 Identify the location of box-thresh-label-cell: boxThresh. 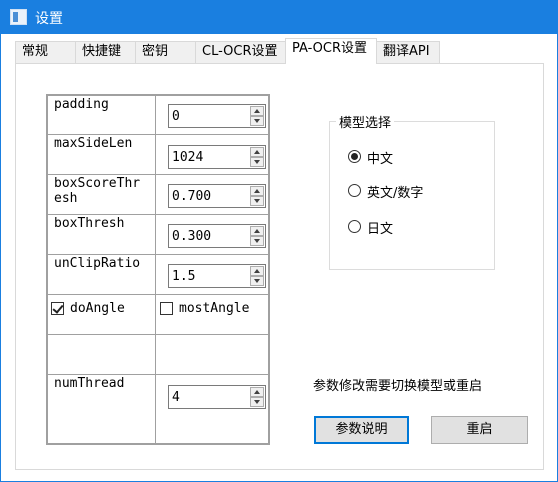
(101, 234).